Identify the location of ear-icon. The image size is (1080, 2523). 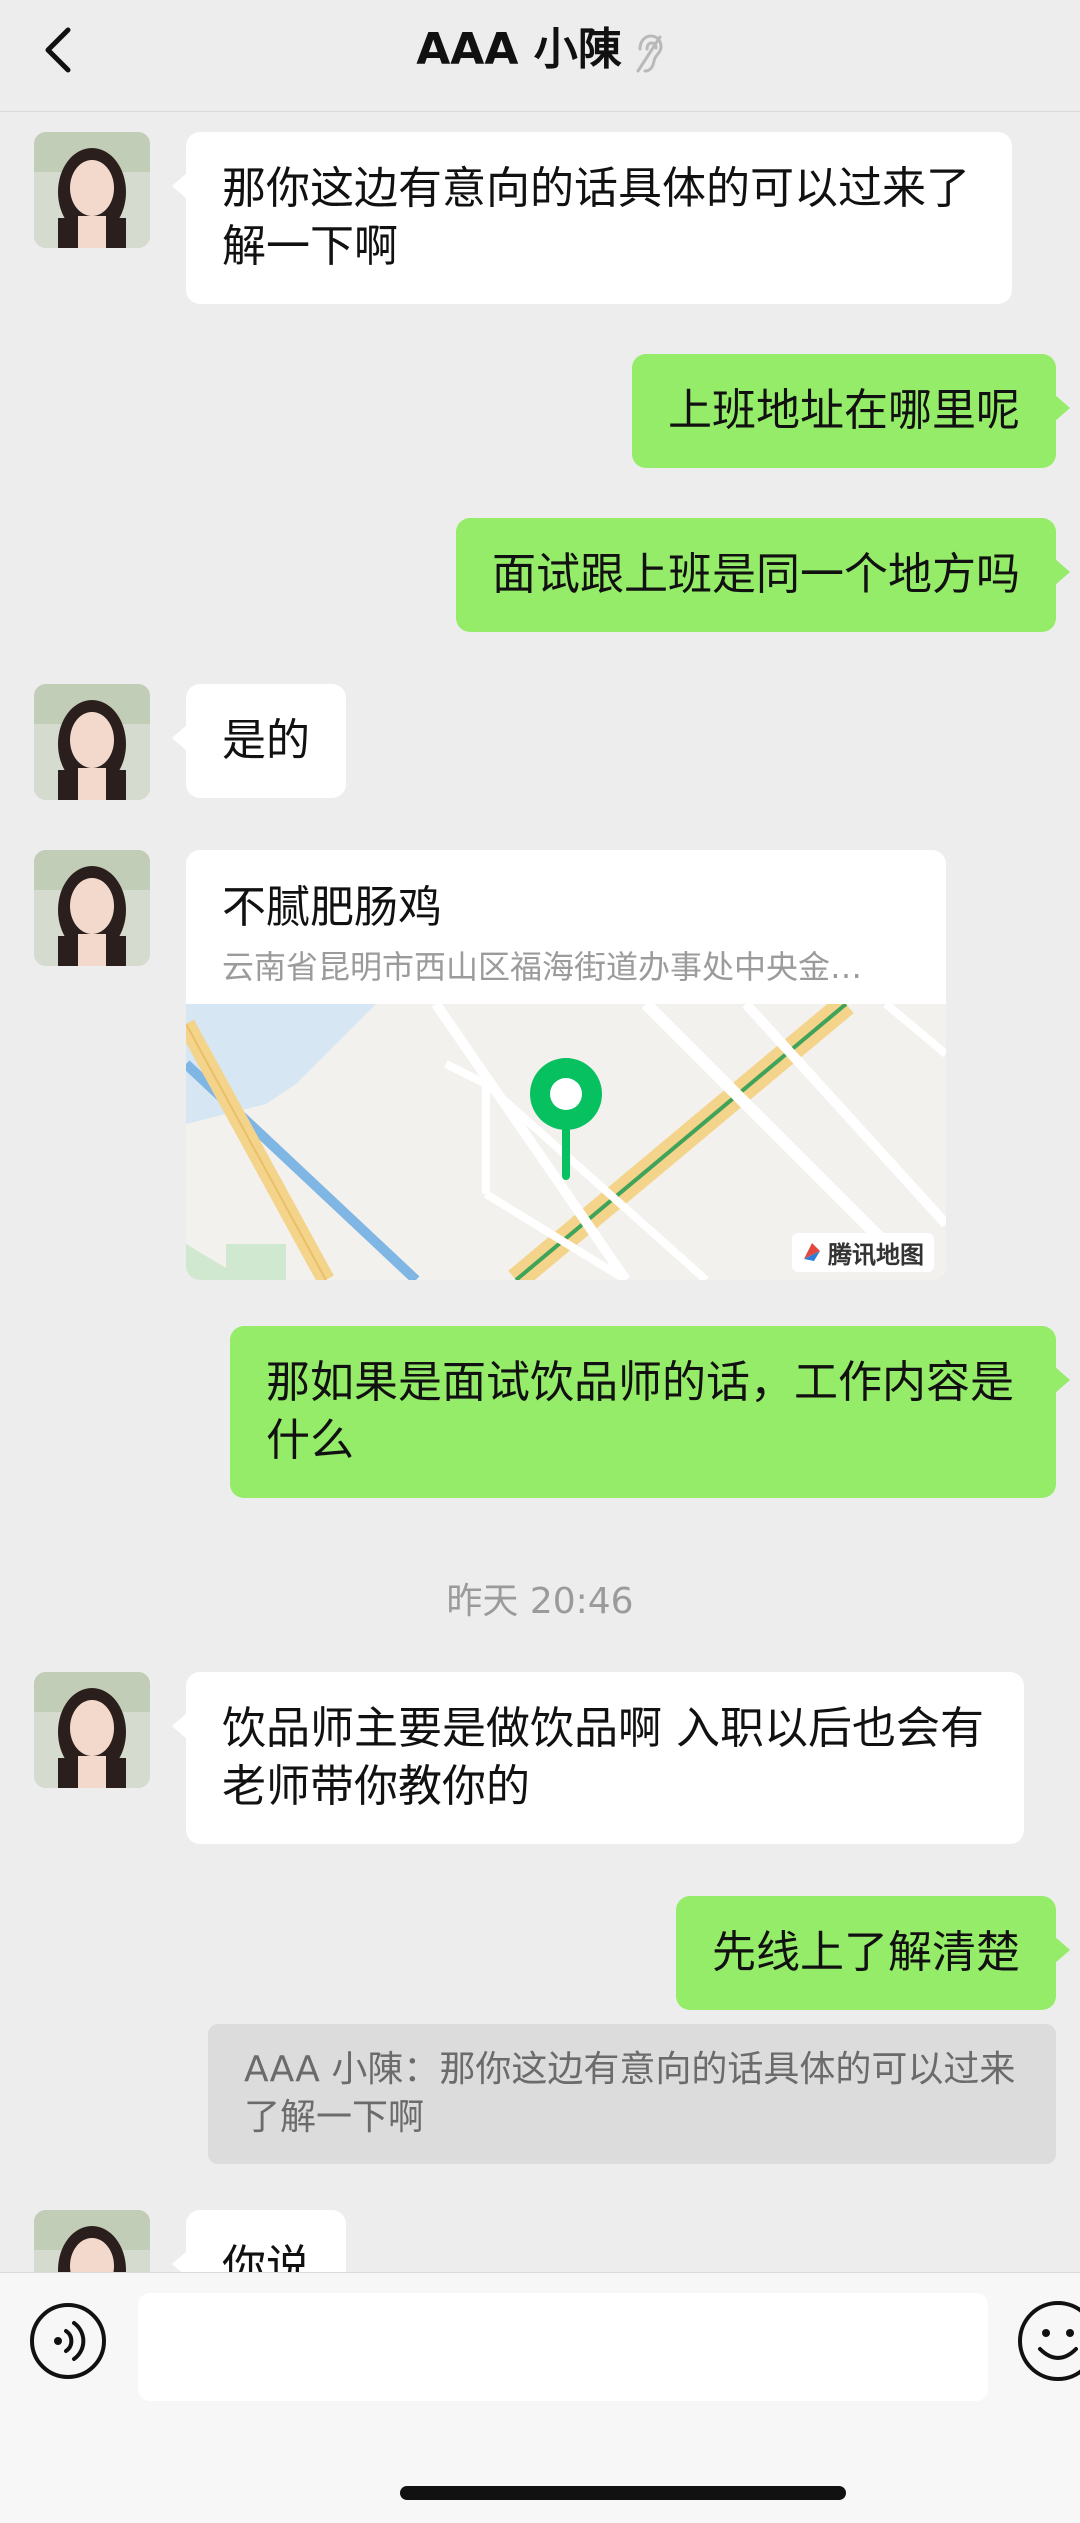
(649, 52).